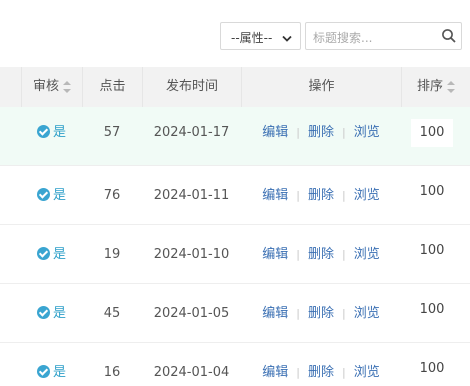 This screenshot has width=470, height=386. Describe the element at coordinates (191, 254) in the screenshot. I see `date-cell: 2024-01-10` at that location.